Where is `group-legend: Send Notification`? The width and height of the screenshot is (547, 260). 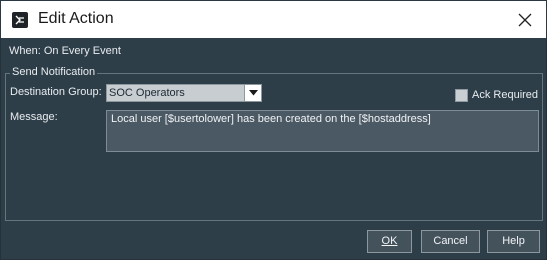 group-legend: Send Notification is located at coordinates (54, 72).